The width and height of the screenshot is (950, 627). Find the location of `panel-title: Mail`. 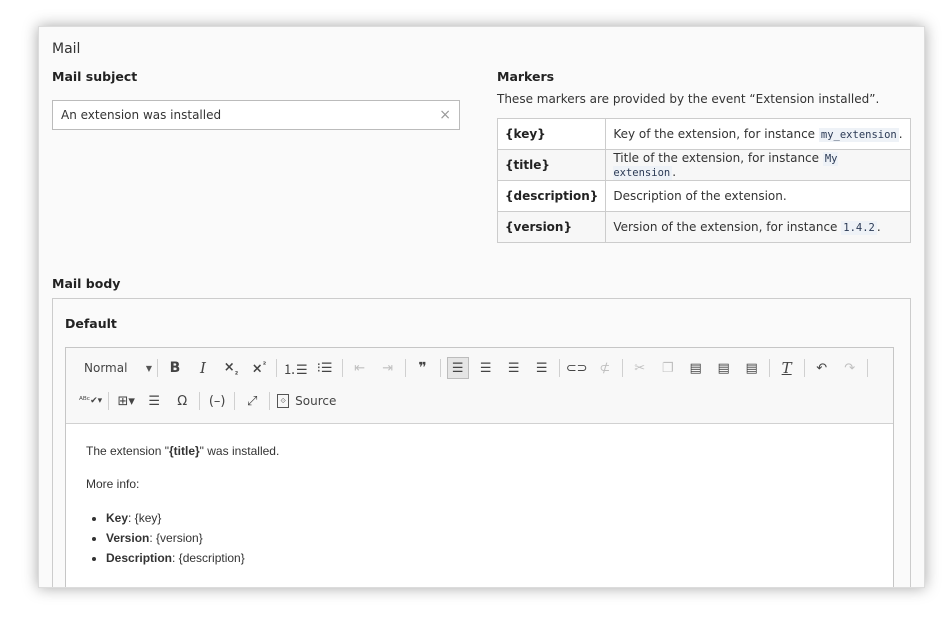

panel-title: Mail is located at coordinates (66, 49).